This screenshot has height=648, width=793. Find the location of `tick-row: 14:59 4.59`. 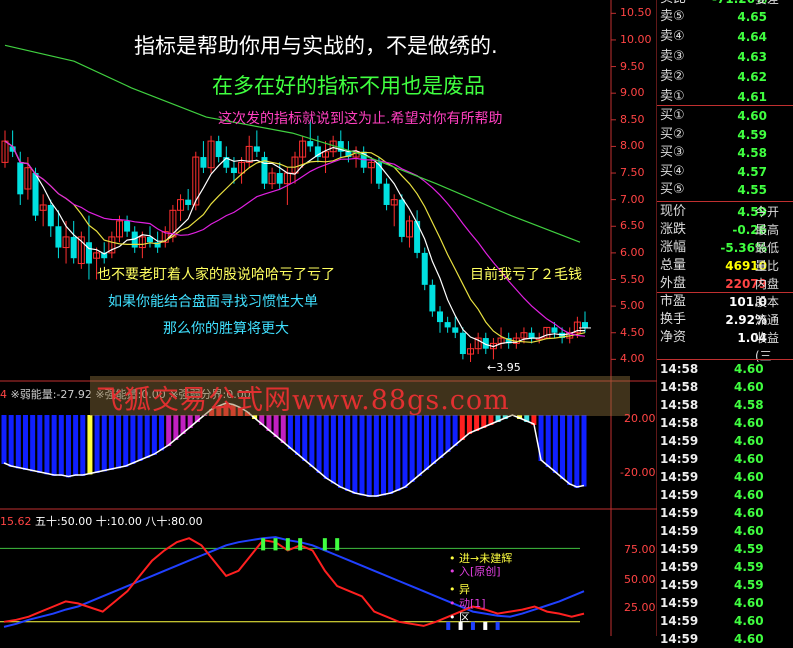

tick-row: 14:59 4.59 is located at coordinates (725, 585).